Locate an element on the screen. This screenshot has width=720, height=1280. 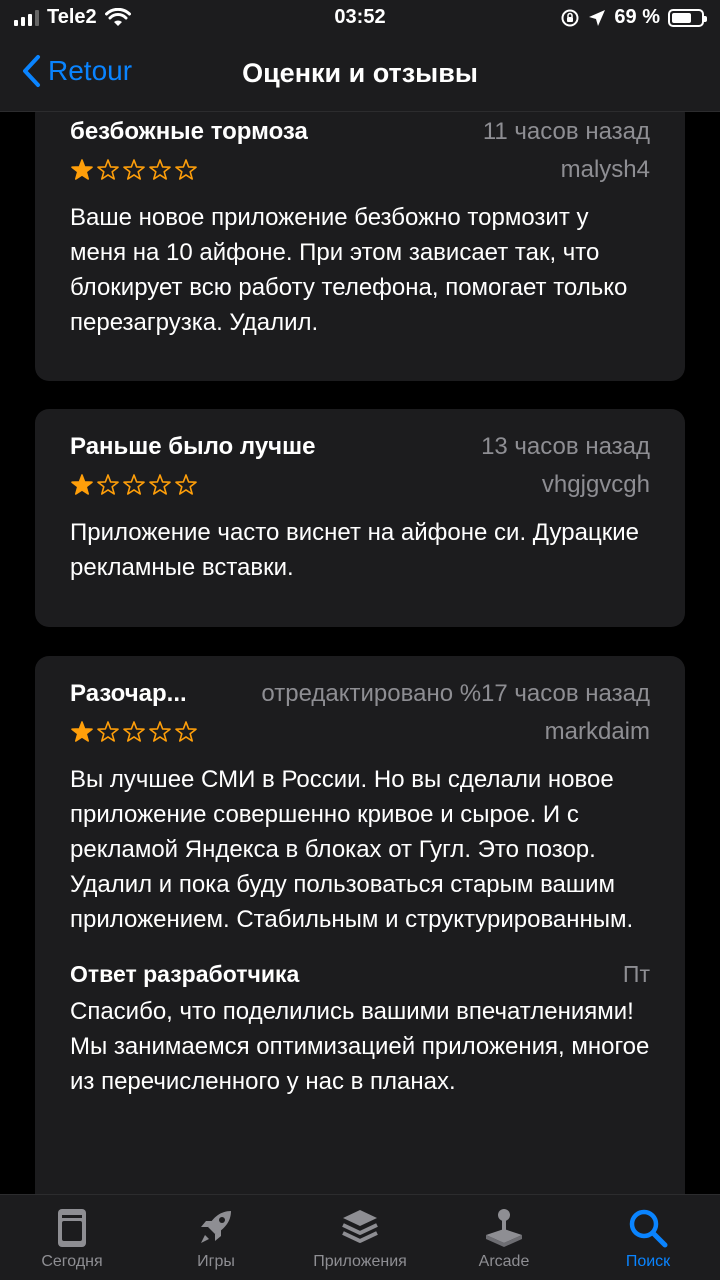
rocket-icon is located at coordinates (216, 1227).